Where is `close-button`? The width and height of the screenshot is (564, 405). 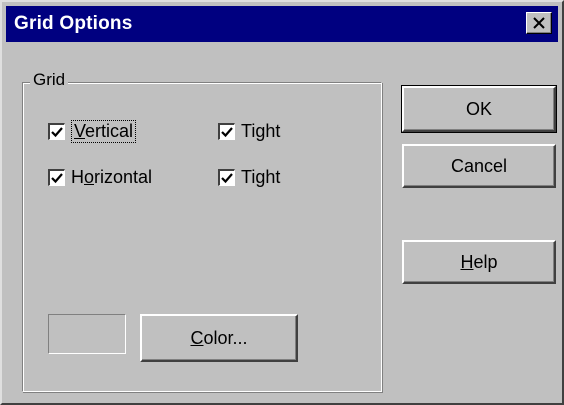
close-button is located at coordinates (539, 23).